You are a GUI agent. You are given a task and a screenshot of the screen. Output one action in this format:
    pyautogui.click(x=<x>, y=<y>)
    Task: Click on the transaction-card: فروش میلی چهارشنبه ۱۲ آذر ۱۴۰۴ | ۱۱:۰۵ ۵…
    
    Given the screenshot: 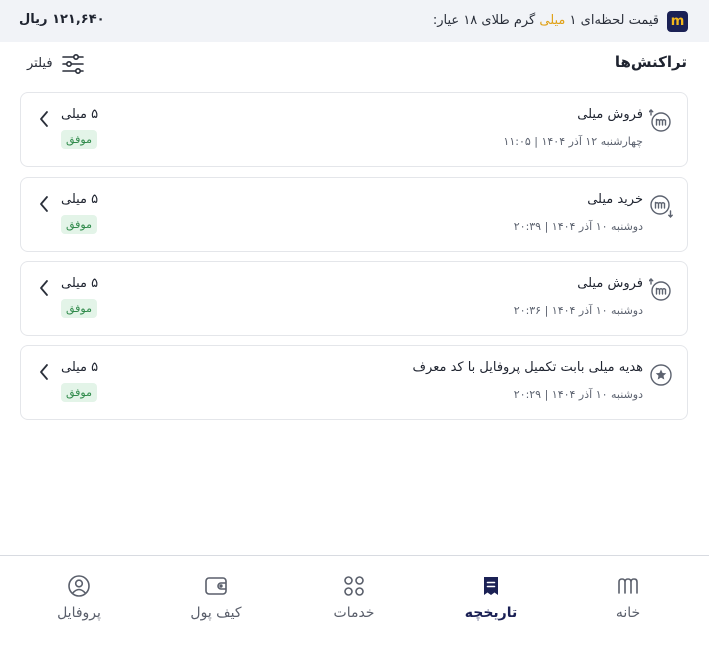 What is the action you would take?
    pyautogui.click(x=354, y=129)
    